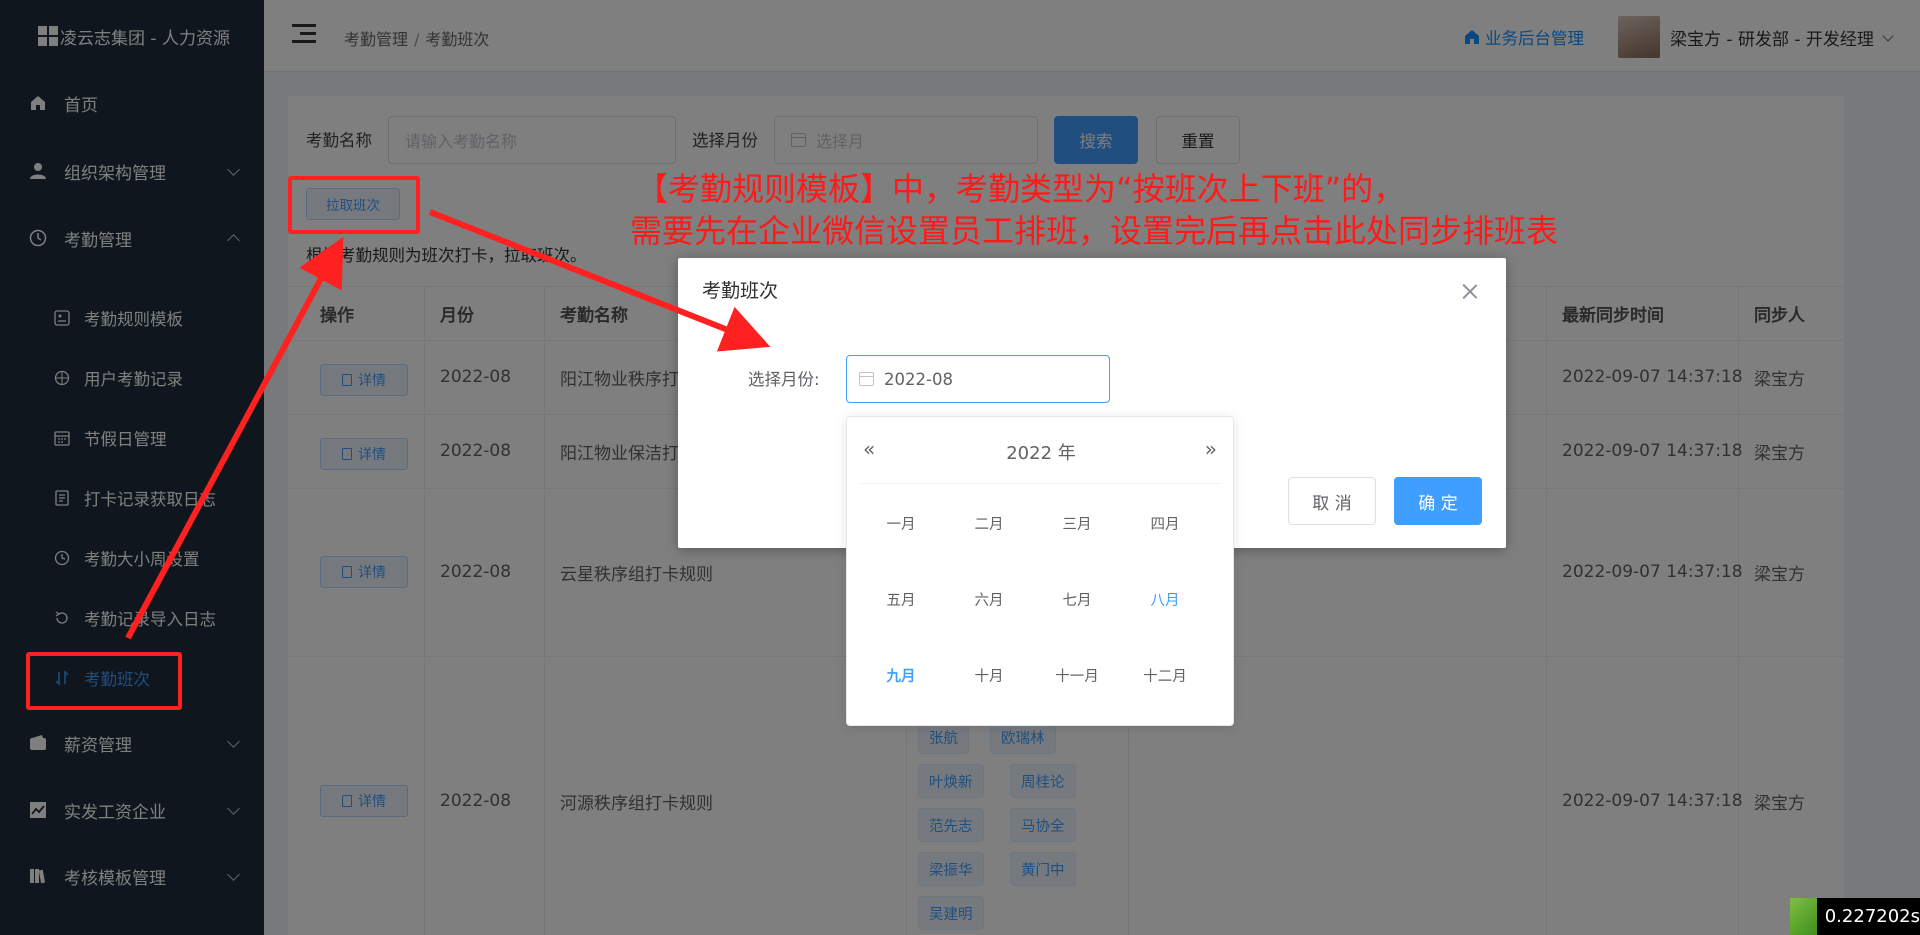  Describe the element at coordinates (1165, 523) in the screenshot. I see `month-cell: 四月` at that location.